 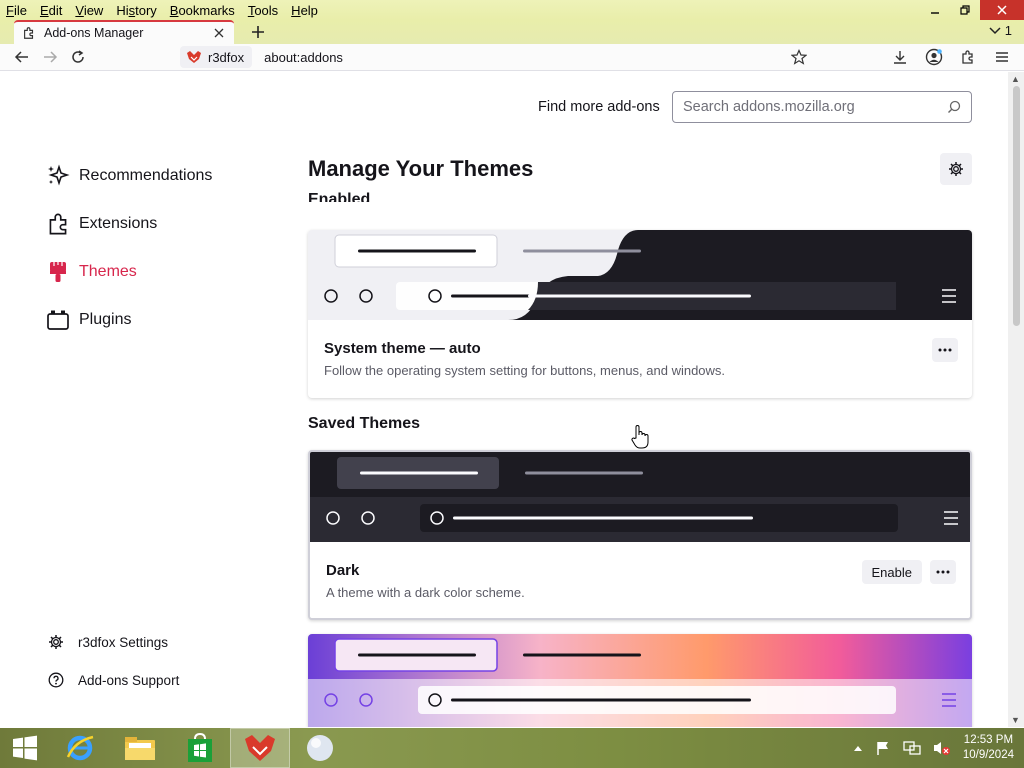 I want to click on scroll-down-icon: ▼, so click(x=1015, y=720).